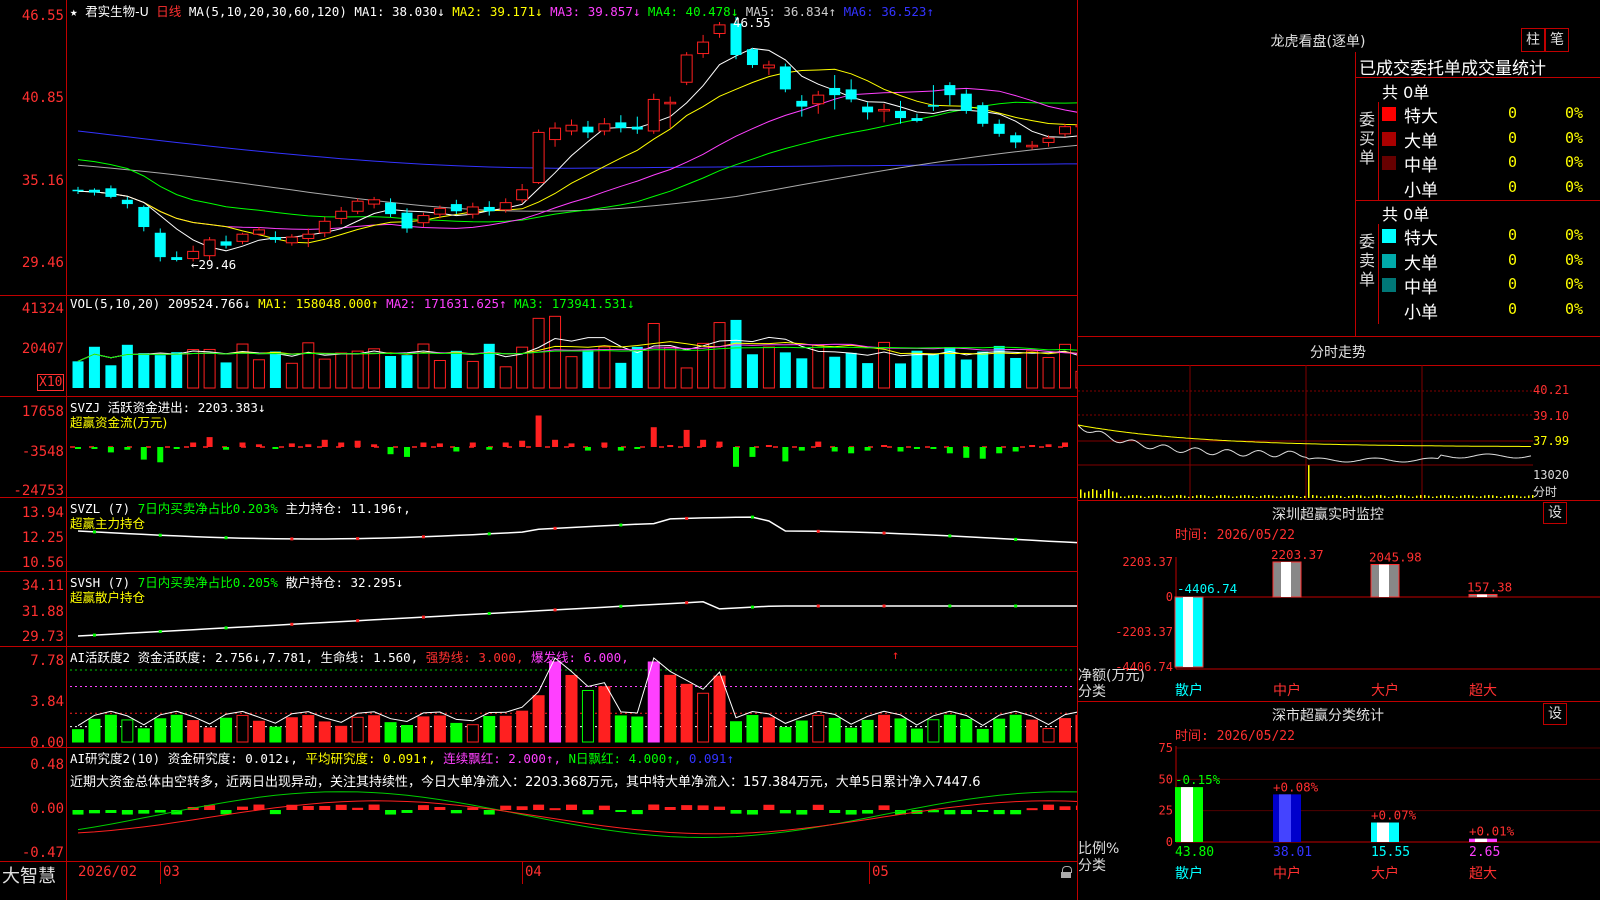 The image size is (1600, 900). What do you see at coordinates (577, 619) in the screenshot?
I see `svsh-chart` at bounding box center [577, 619].